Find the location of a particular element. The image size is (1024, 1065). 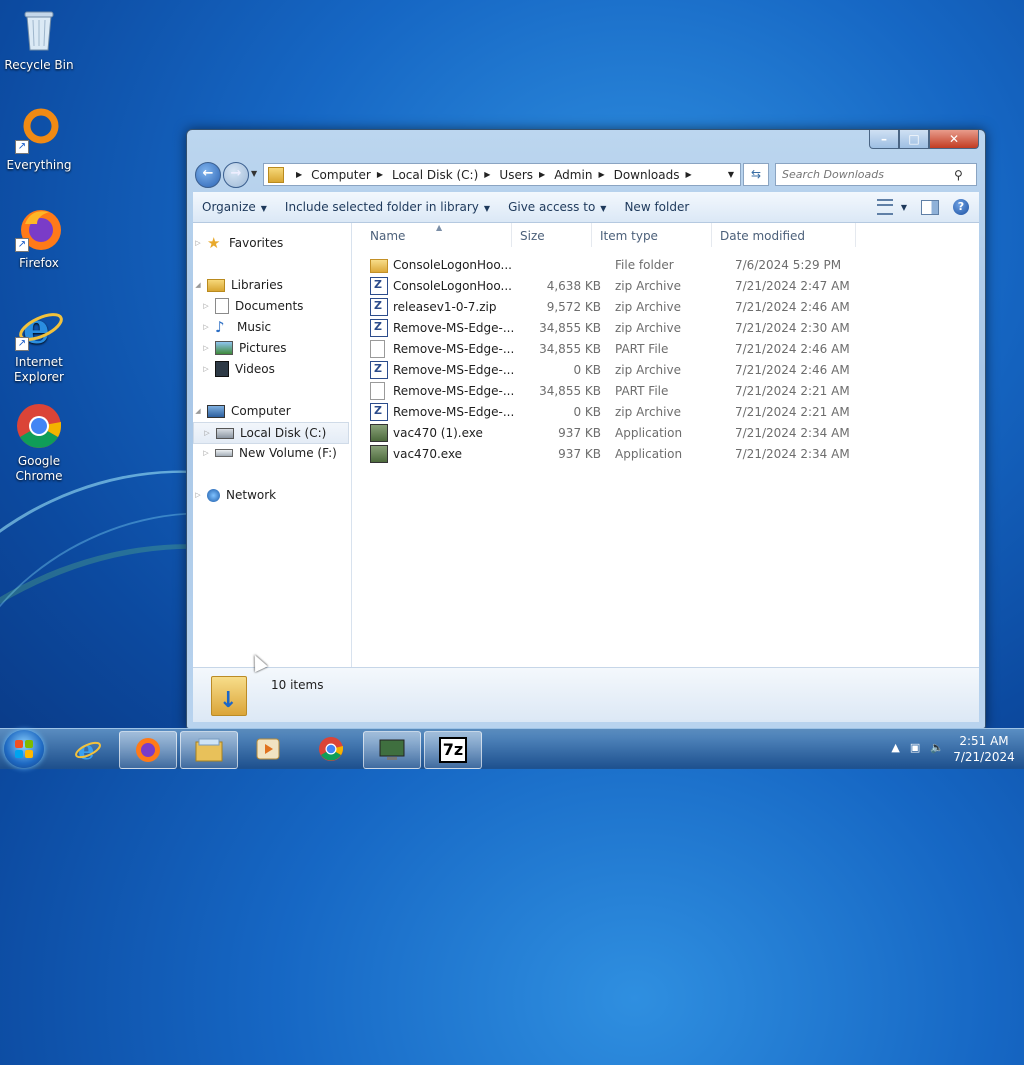

recent-pages-dropdown: ▼ is located at coordinates (254, 173).